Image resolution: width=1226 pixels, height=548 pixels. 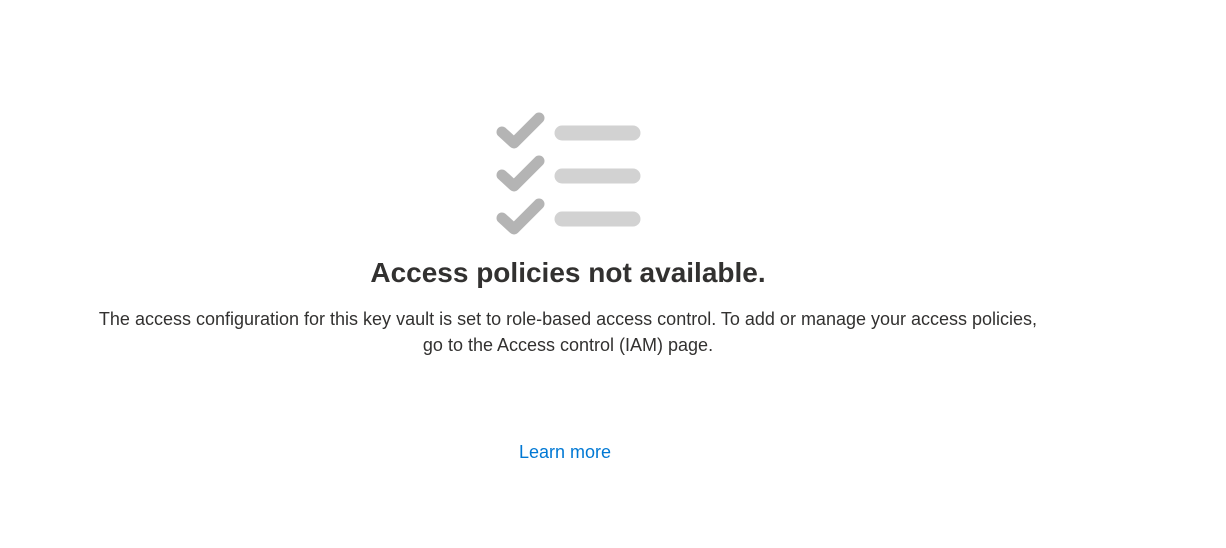 What do you see at coordinates (520, 216) in the screenshot?
I see `check-mark-3-icon` at bounding box center [520, 216].